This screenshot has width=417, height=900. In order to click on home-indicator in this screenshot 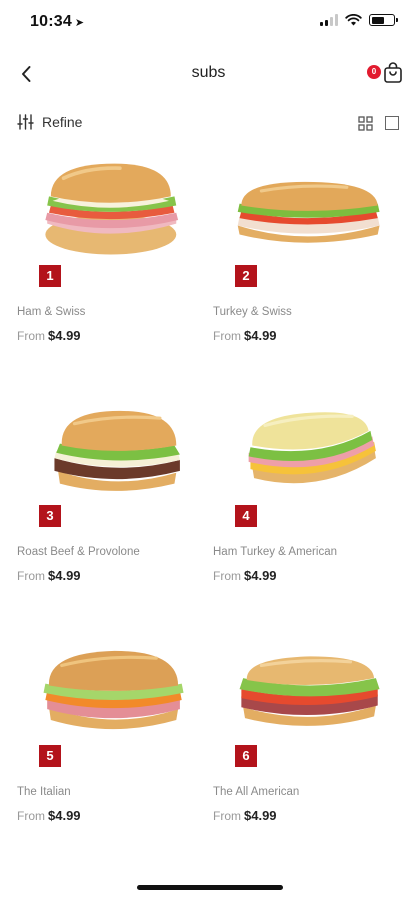, I will do `click(210, 887)`.